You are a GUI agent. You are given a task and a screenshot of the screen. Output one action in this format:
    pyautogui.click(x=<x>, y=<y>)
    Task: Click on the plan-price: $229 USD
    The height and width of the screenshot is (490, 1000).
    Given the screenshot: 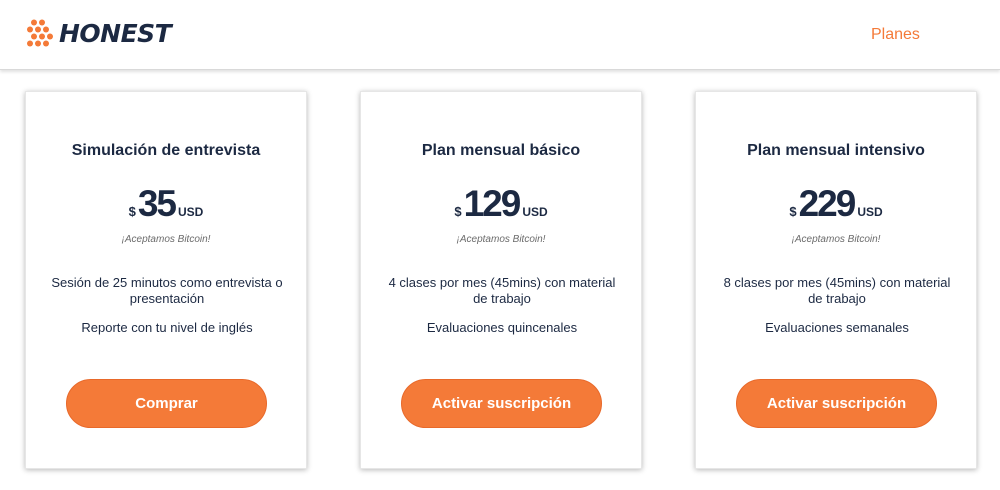 What is the action you would take?
    pyautogui.click(x=836, y=204)
    